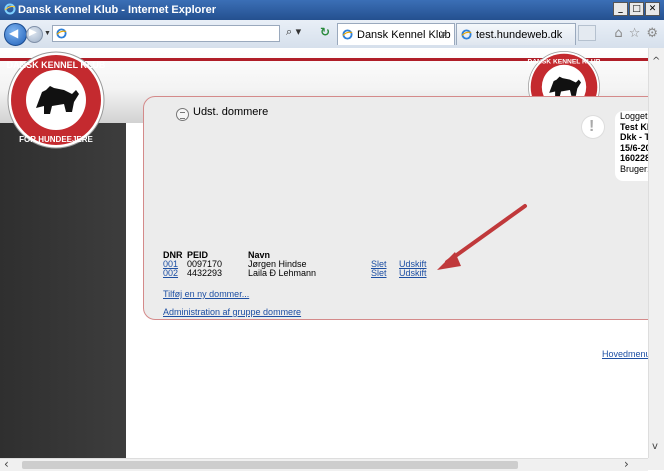 This screenshot has width=664, height=471. What do you see at coordinates (6, 464) in the screenshot?
I see `scroll-left-icon: ‹` at bounding box center [6, 464].